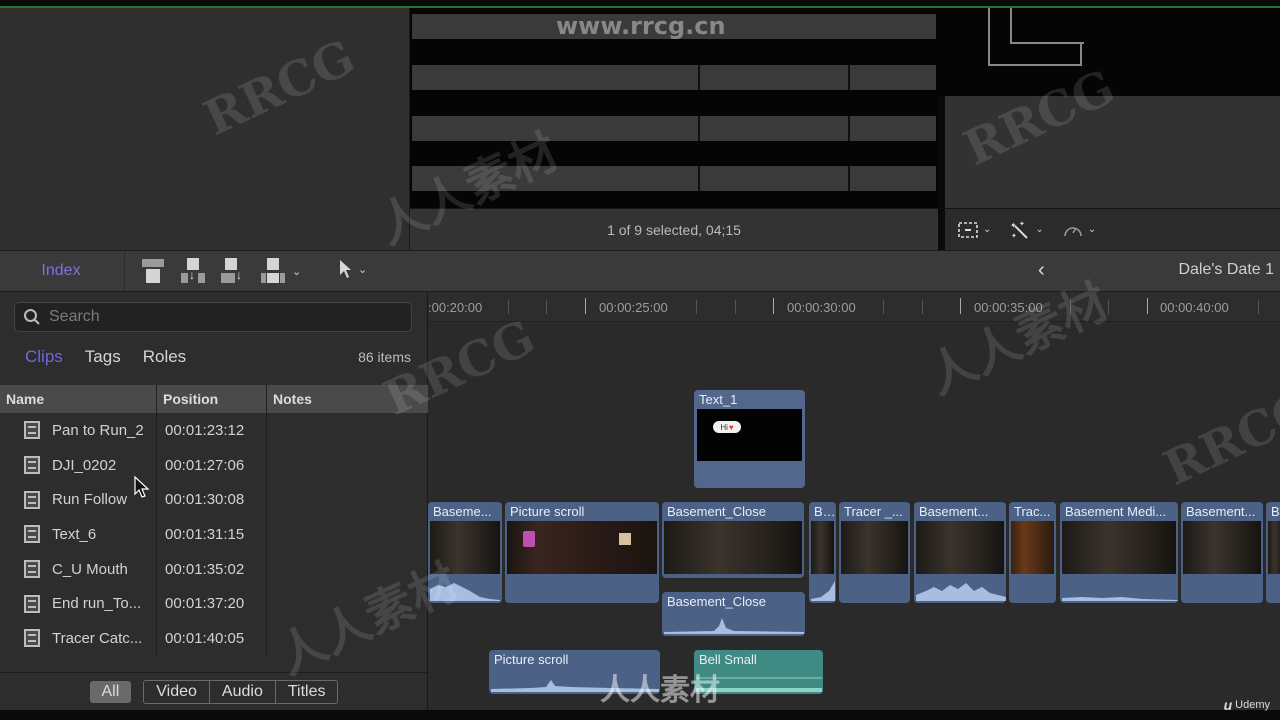  What do you see at coordinates (273, 271) in the screenshot?
I see `overwrite-clip-button` at bounding box center [273, 271].